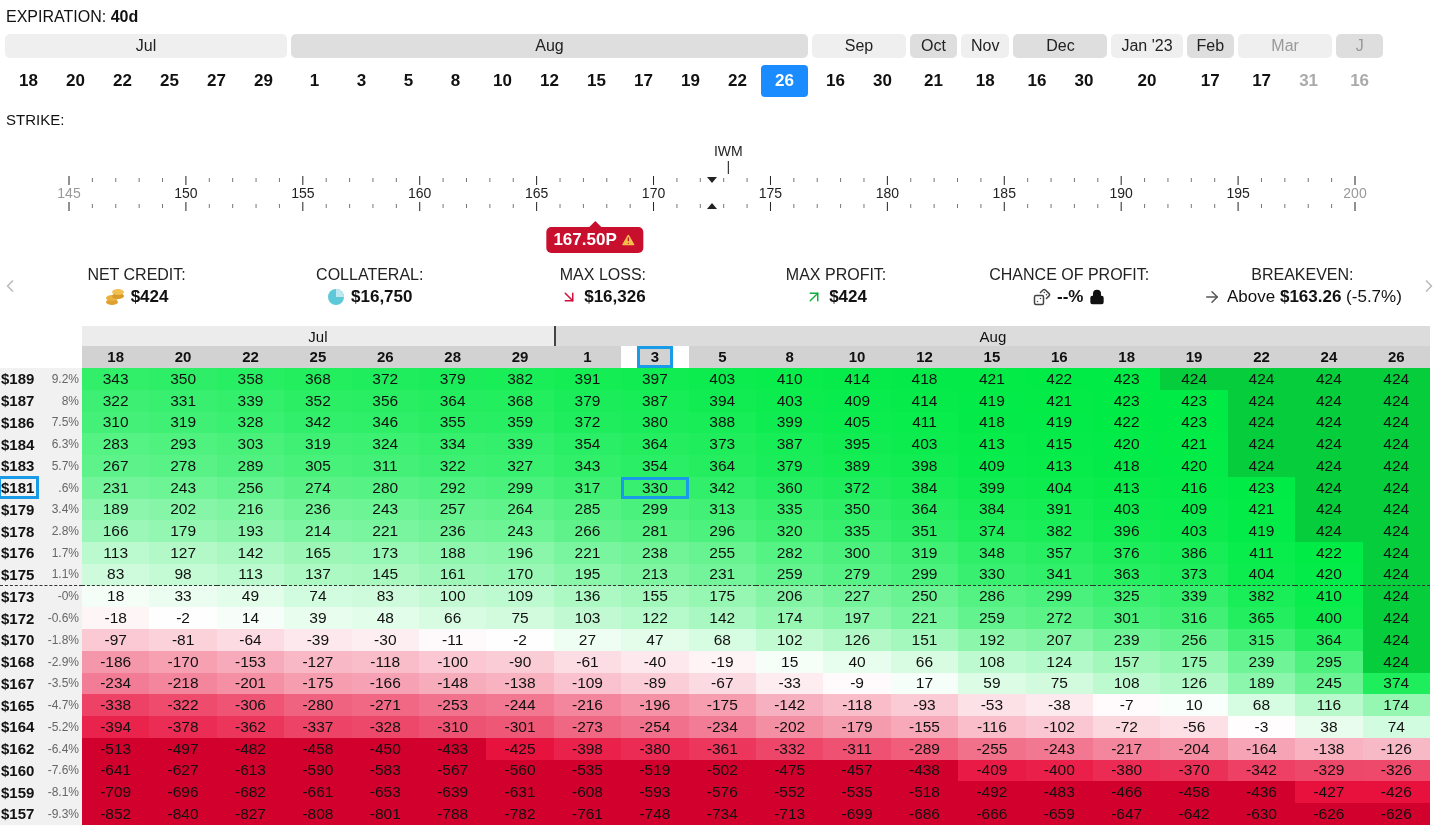 The image size is (1439, 829). I want to click on pnl-cell: 423, so click(1194, 400).